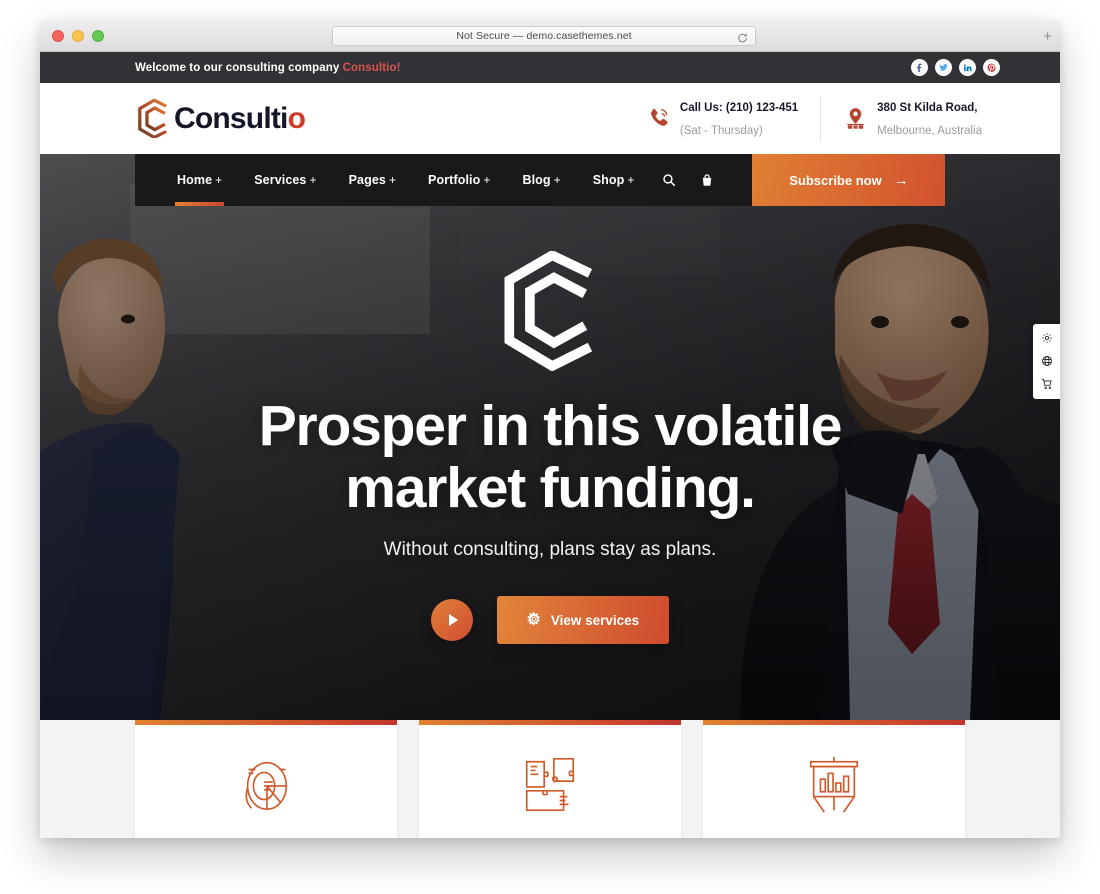  I want to click on hero-cta-group: View services, so click(550, 620).